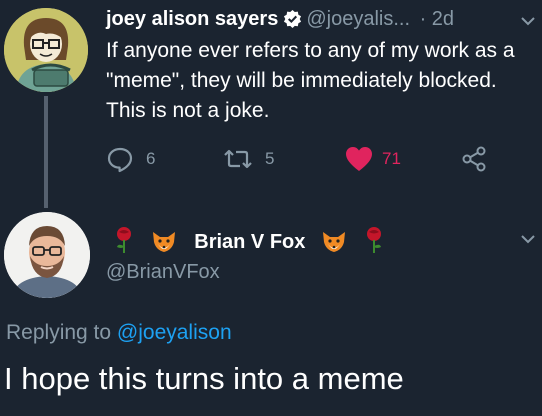 The height and width of the screenshot is (416, 542). I want to click on retweet-icon, so click(238, 159).